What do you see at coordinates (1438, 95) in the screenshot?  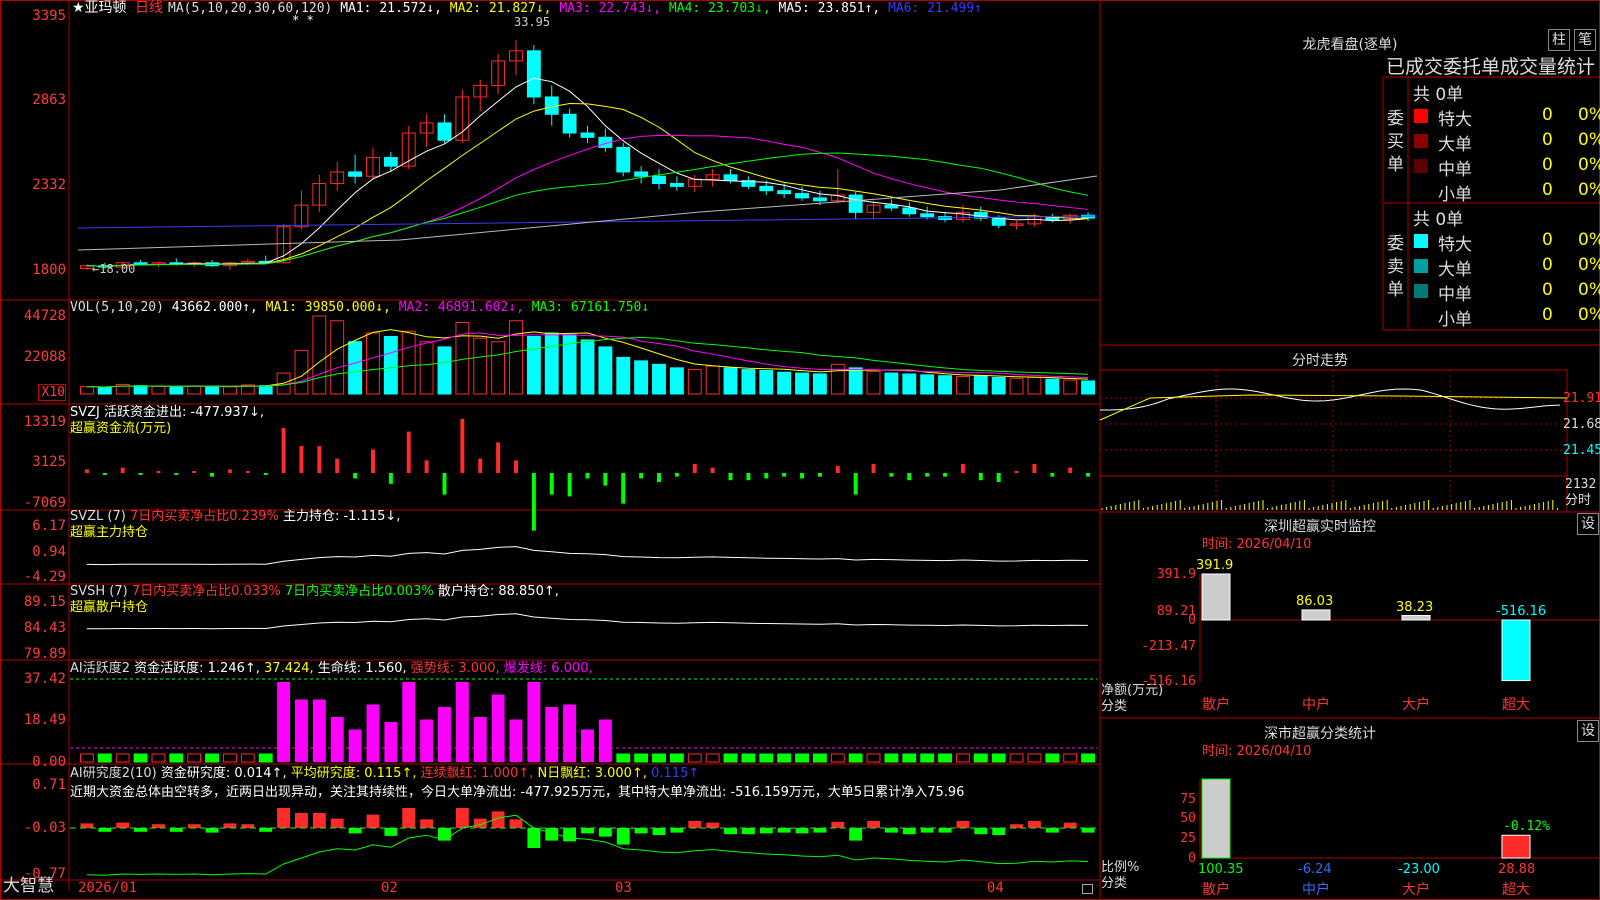 I see `buy-total: 共 0单` at bounding box center [1438, 95].